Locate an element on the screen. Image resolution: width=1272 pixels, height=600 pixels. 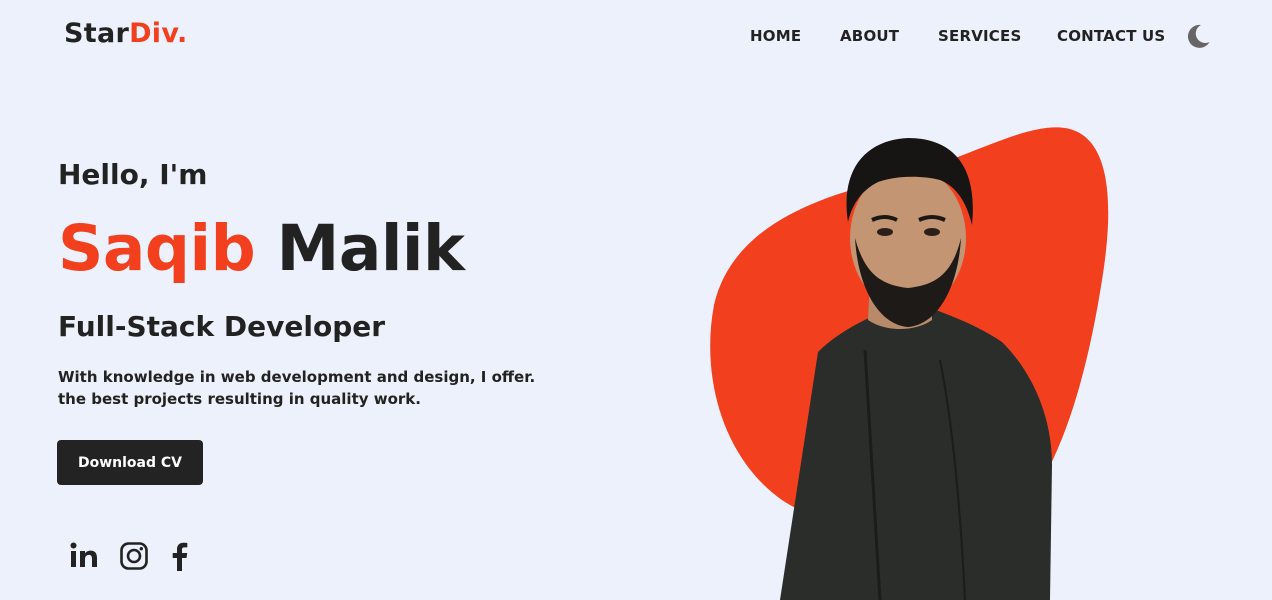
site-logo: StarDiv. is located at coordinates (126, 33).